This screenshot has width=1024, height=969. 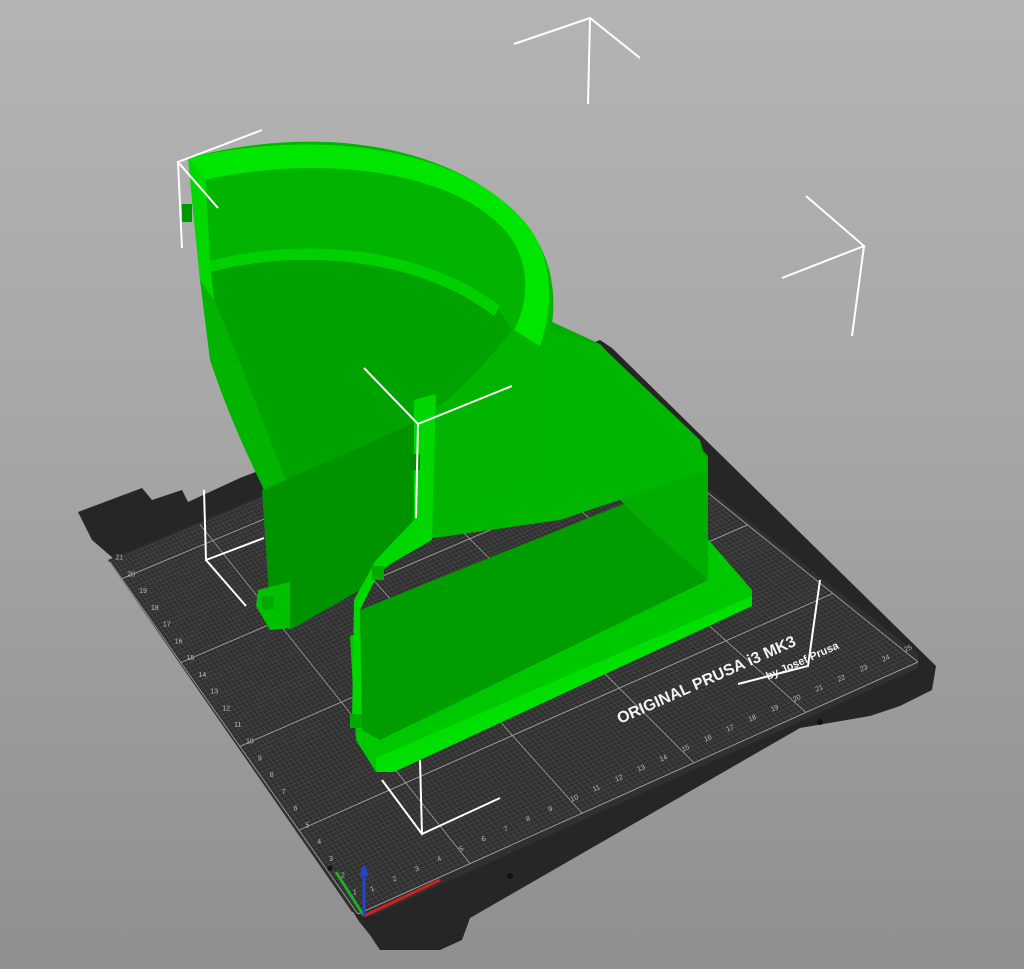 What do you see at coordinates (577, 37) in the screenshot?
I see `bbox-corner-top-back` at bounding box center [577, 37].